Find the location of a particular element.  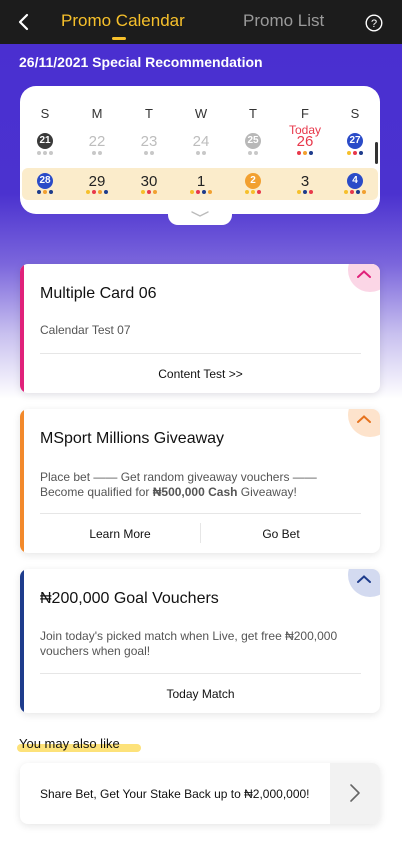

calendar-day: 22 is located at coordinates (97, 149).